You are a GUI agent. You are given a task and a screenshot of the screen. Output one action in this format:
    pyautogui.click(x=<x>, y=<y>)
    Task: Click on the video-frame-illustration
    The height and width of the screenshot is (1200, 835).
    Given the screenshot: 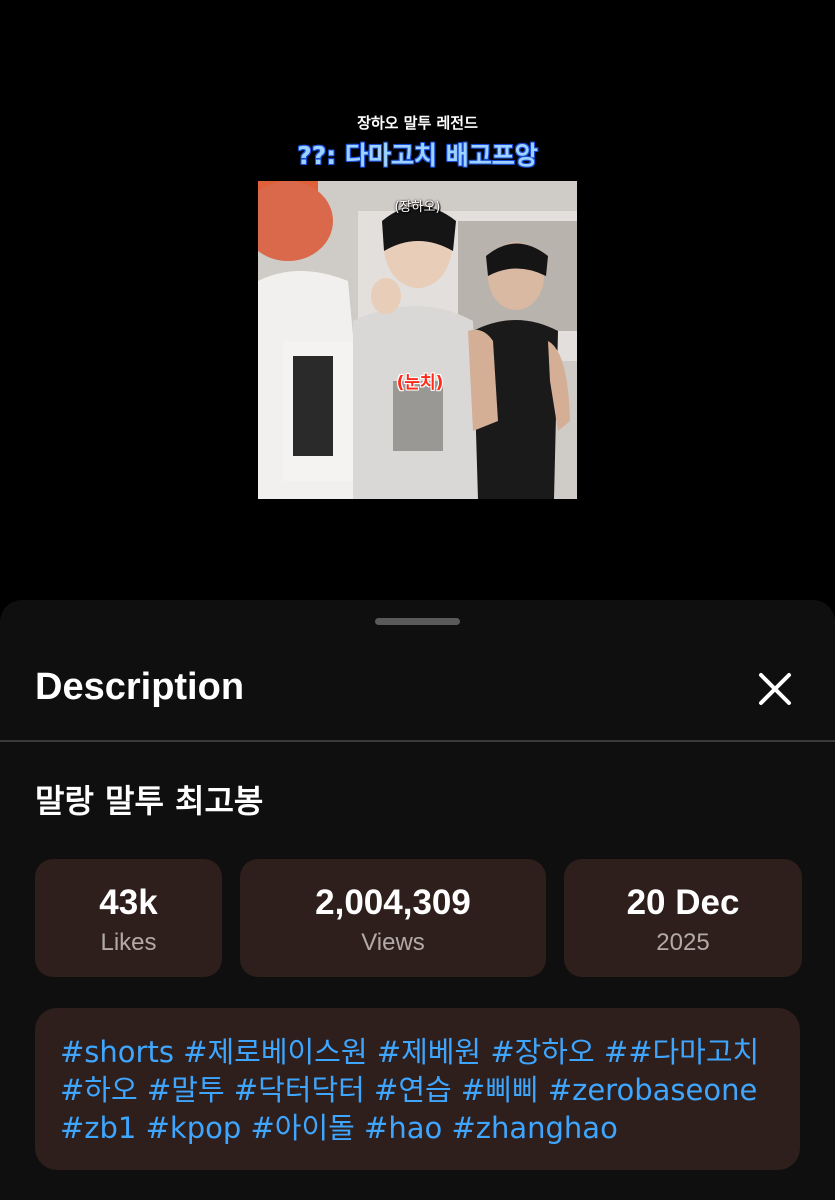 What is the action you would take?
    pyautogui.click(x=417, y=340)
    